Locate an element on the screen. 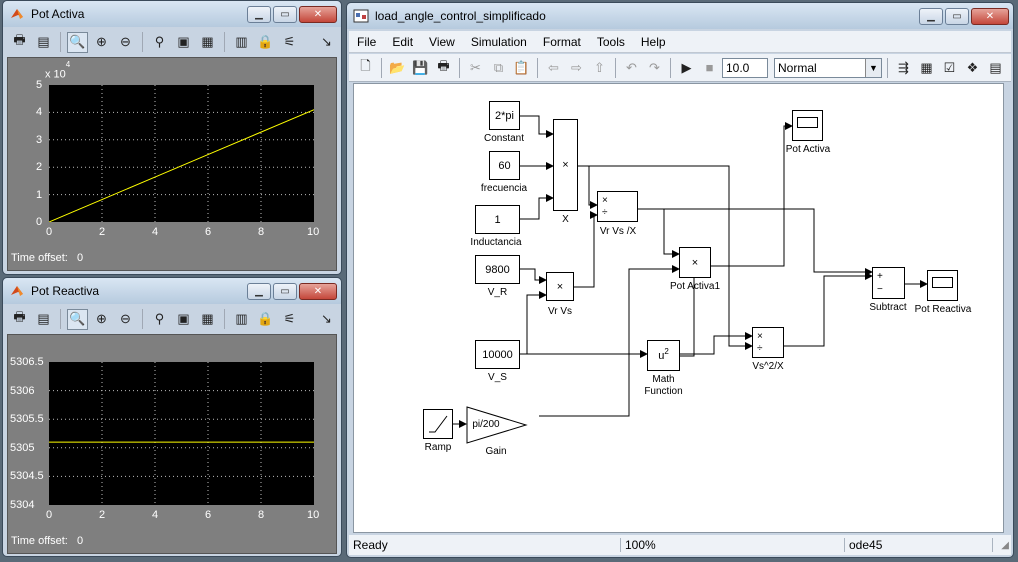 The width and height of the screenshot is (1018, 562). stop-simulation-icon: ■ is located at coordinates (709, 67).